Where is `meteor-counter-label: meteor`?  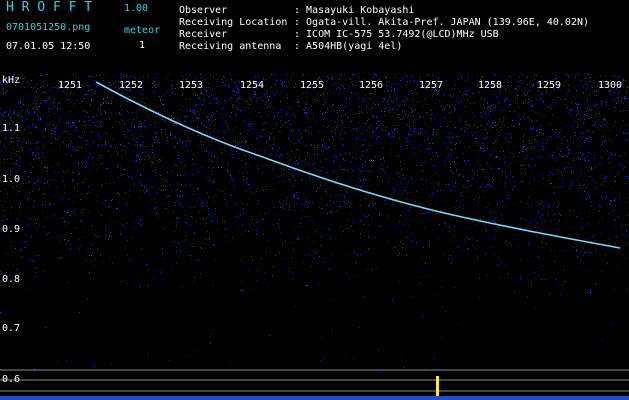
meteor-counter-label: meteor is located at coordinates (142, 30).